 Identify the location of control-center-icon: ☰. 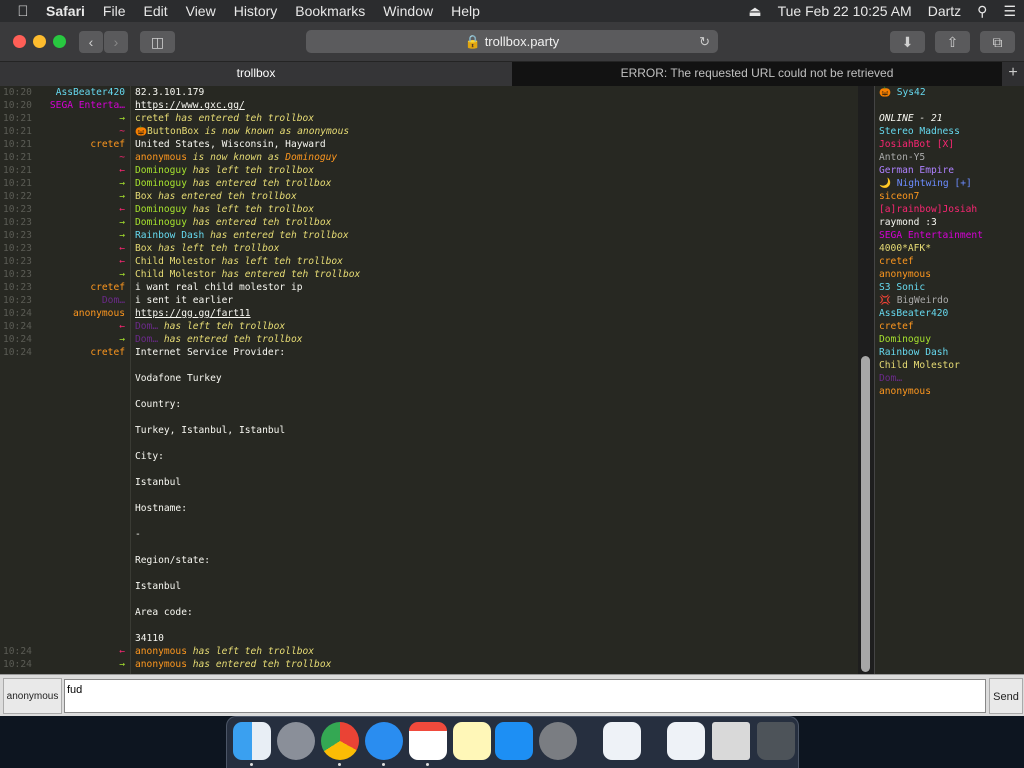
(1009, 11).